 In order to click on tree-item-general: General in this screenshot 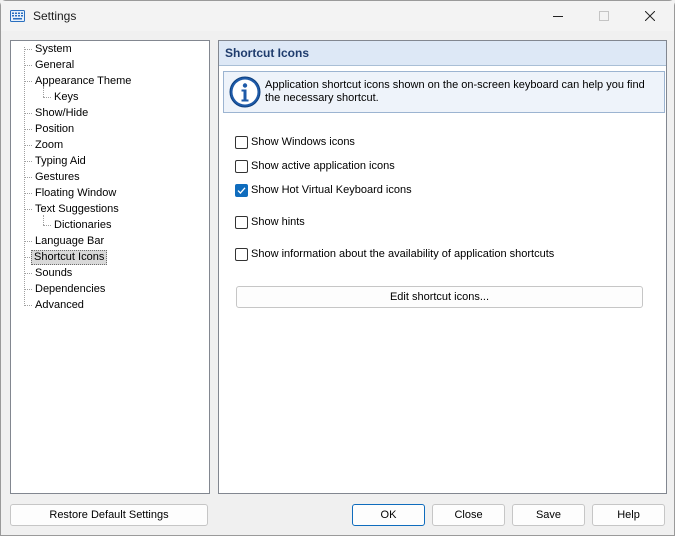, I will do `click(54, 65)`.